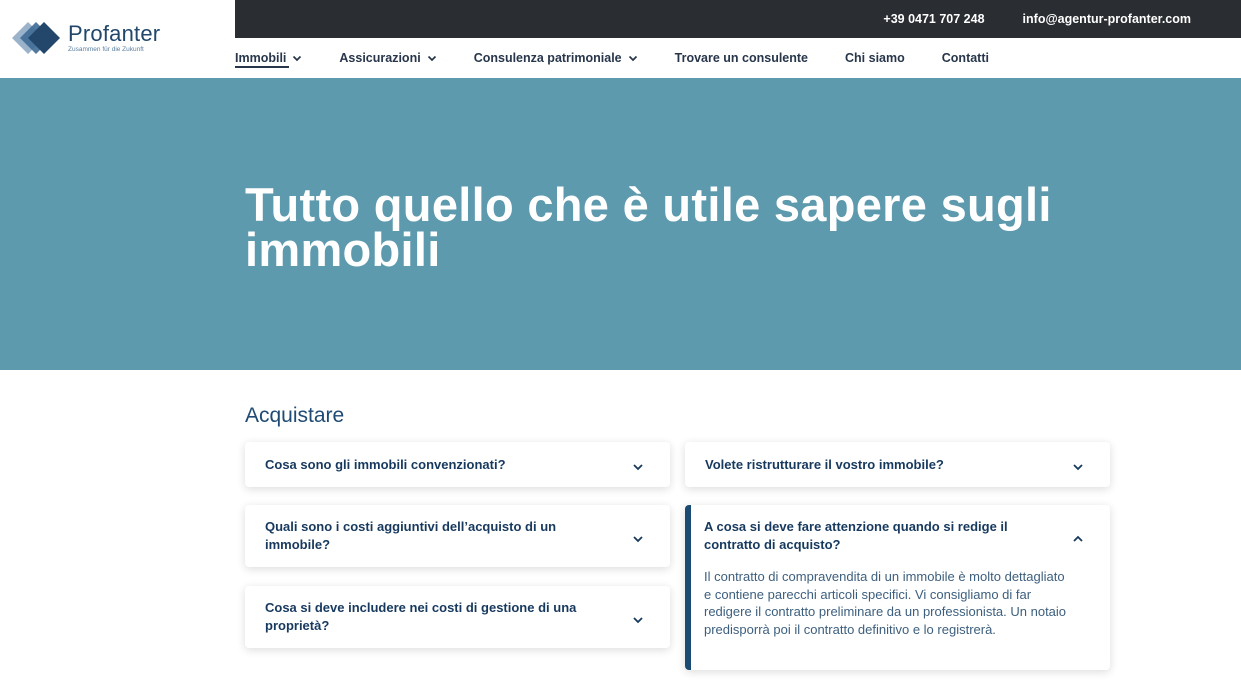 The height and width of the screenshot is (698, 1241). I want to click on faq-item: Cosa sono gli immobili convenzionati?, so click(457, 464).